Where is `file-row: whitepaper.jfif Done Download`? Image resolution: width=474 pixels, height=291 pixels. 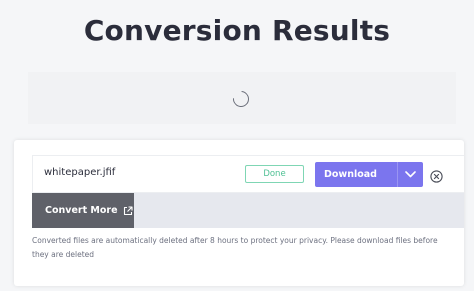 file-row: whitepaper.jfif Done Download is located at coordinates (248, 174).